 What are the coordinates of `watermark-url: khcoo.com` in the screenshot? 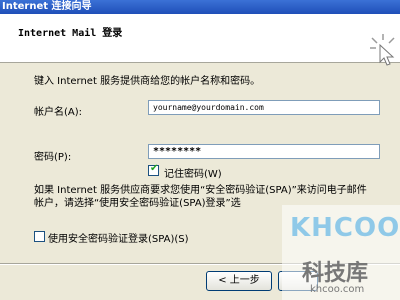 It's located at (337, 289).